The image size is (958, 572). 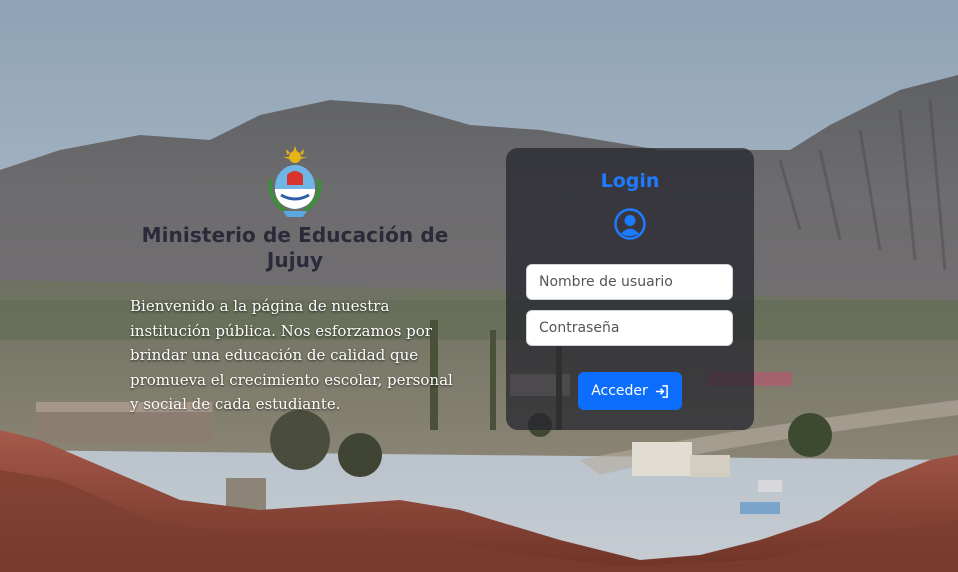 What do you see at coordinates (629, 328) in the screenshot?
I see `password-input` at bounding box center [629, 328].